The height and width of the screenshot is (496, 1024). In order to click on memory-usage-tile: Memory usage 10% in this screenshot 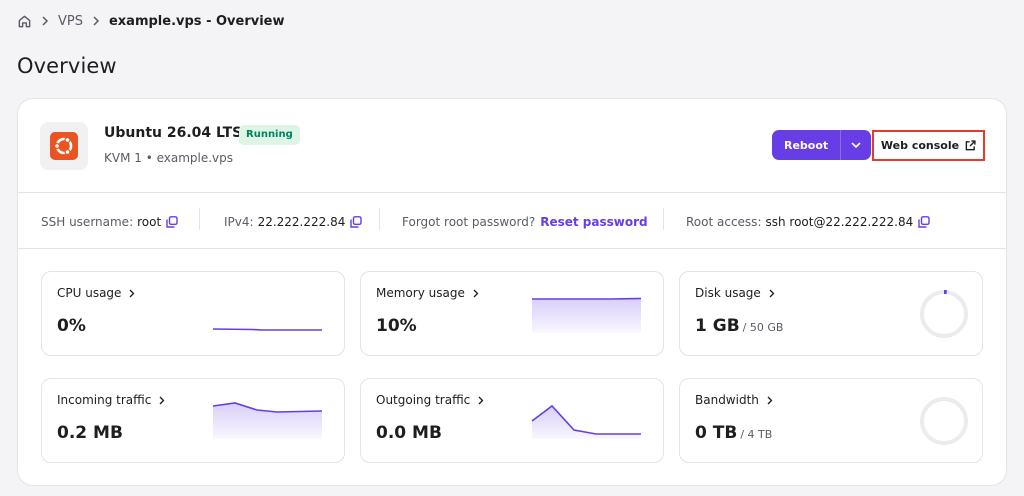, I will do `click(512, 313)`.